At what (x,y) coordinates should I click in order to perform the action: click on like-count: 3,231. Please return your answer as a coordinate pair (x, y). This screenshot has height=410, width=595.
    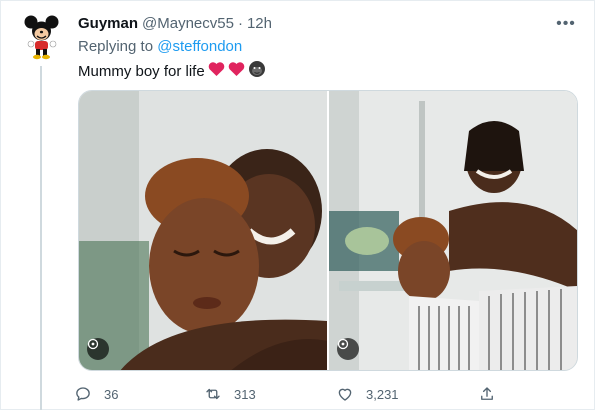
    Looking at the image, I should click on (382, 394).